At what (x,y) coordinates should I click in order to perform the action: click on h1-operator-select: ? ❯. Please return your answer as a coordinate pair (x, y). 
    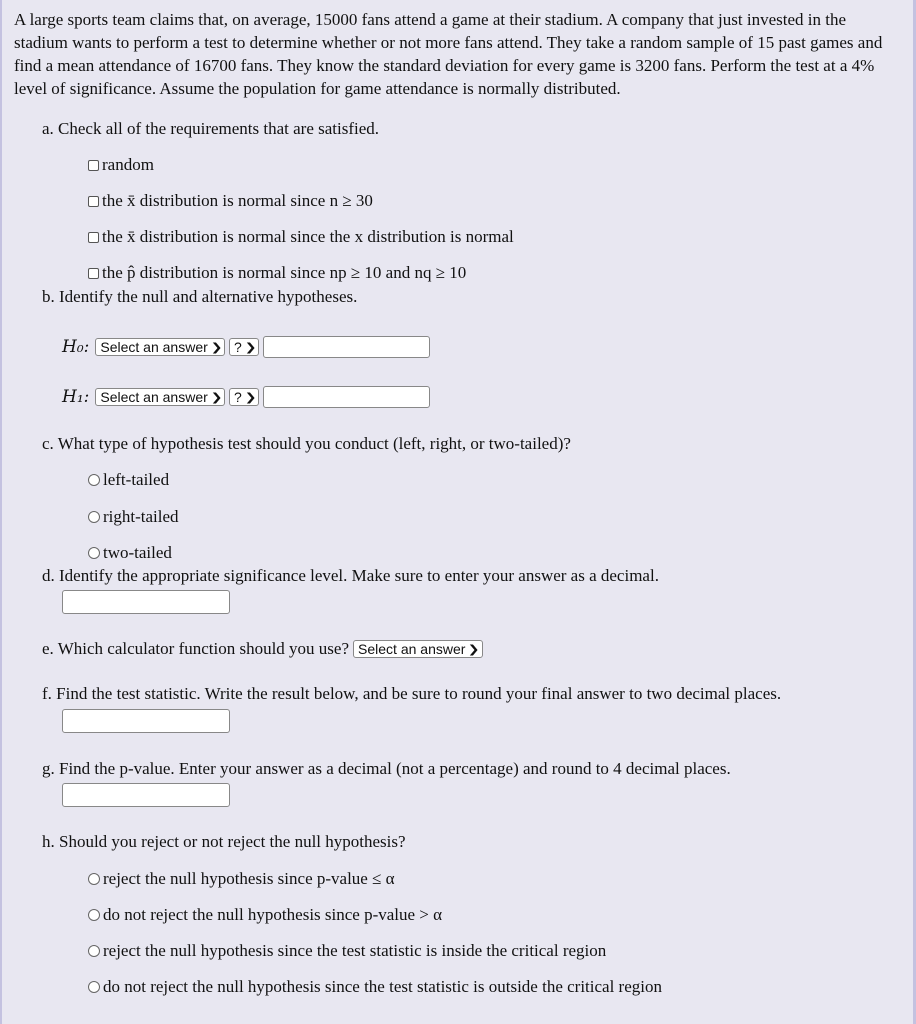
    Looking at the image, I should click on (244, 397).